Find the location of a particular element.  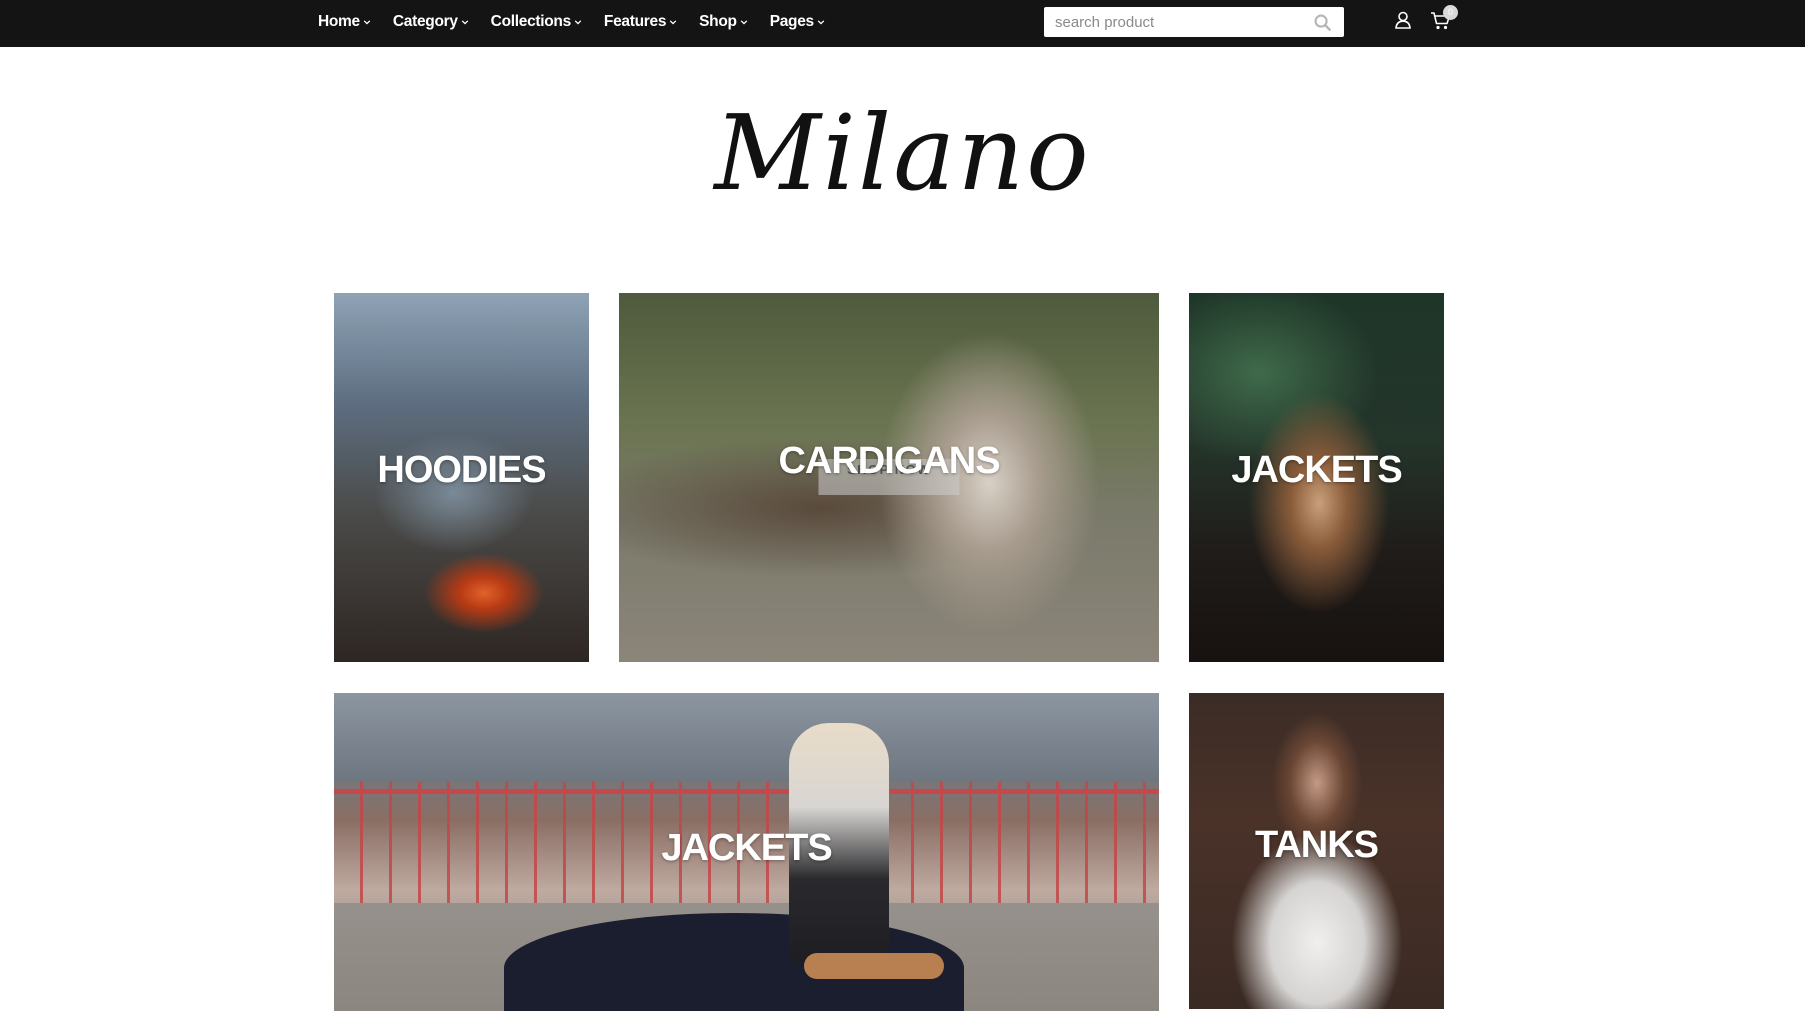

search-box is located at coordinates (1194, 22).